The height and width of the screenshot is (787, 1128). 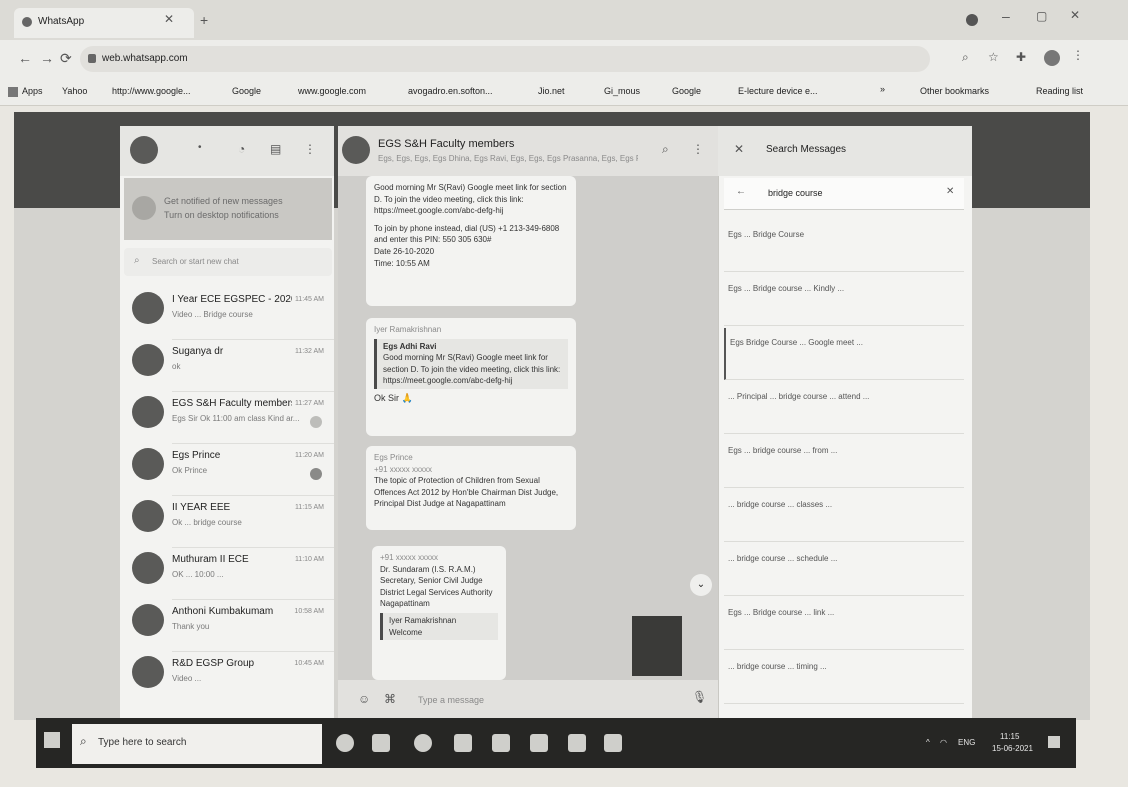 What do you see at coordinates (966, 742) in the screenshot?
I see `language-indicator: ENG` at bounding box center [966, 742].